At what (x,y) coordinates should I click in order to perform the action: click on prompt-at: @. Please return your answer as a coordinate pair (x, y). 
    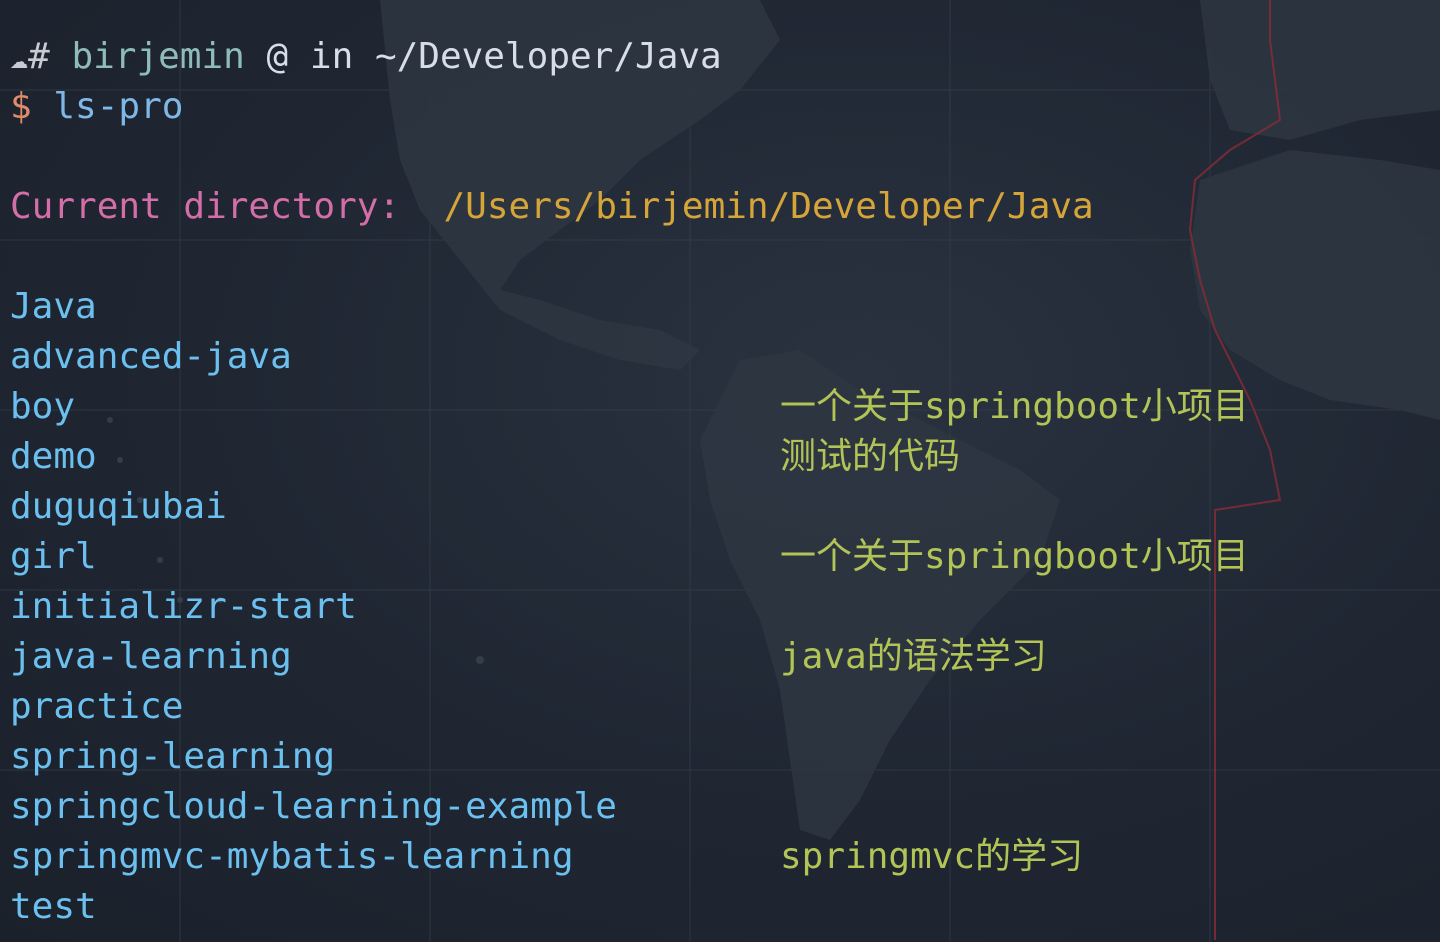
    Looking at the image, I should click on (277, 56).